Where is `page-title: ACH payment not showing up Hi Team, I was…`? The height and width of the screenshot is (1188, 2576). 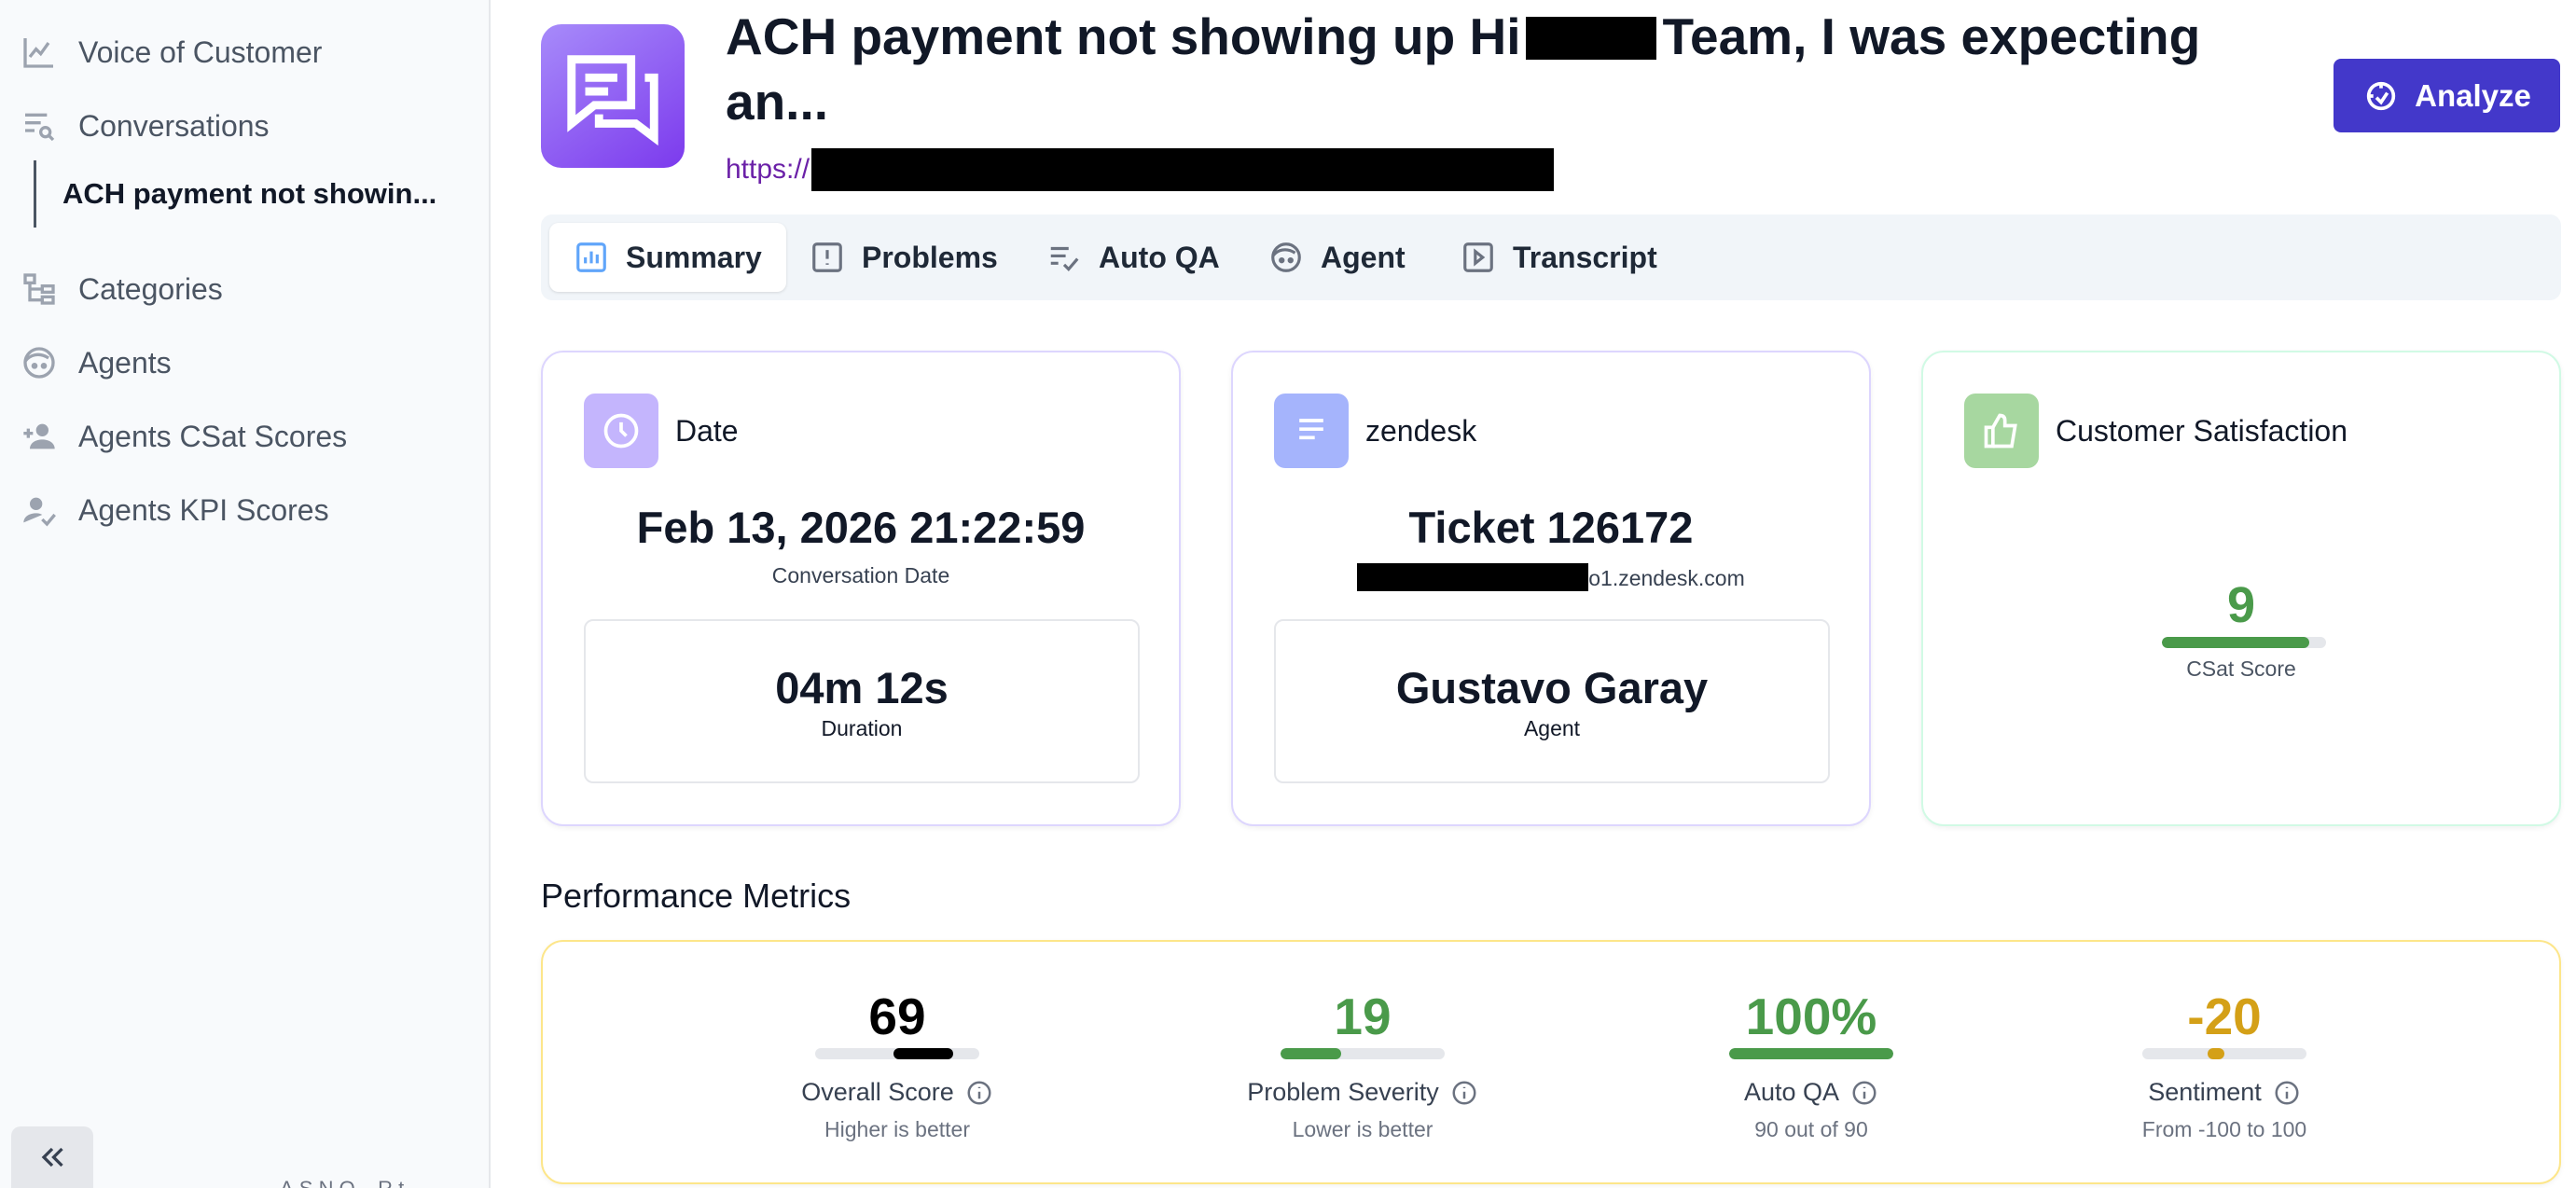 page-title: ACH payment not showing up Hi Team, I was… is located at coordinates (1463, 69).